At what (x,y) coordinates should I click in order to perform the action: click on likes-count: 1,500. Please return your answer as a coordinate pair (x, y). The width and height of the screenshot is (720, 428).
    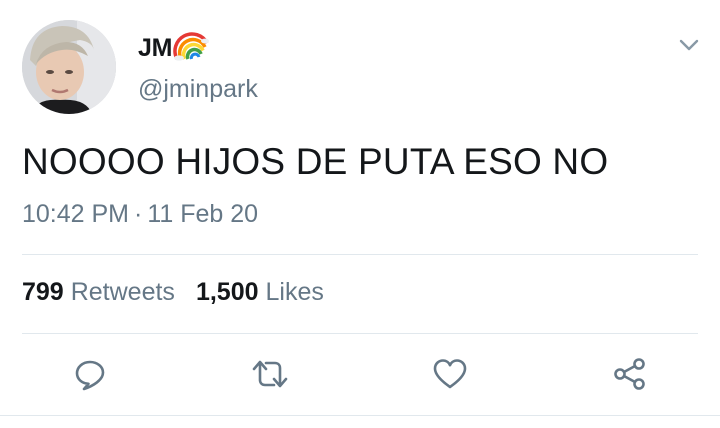
    Looking at the image, I should click on (227, 292).